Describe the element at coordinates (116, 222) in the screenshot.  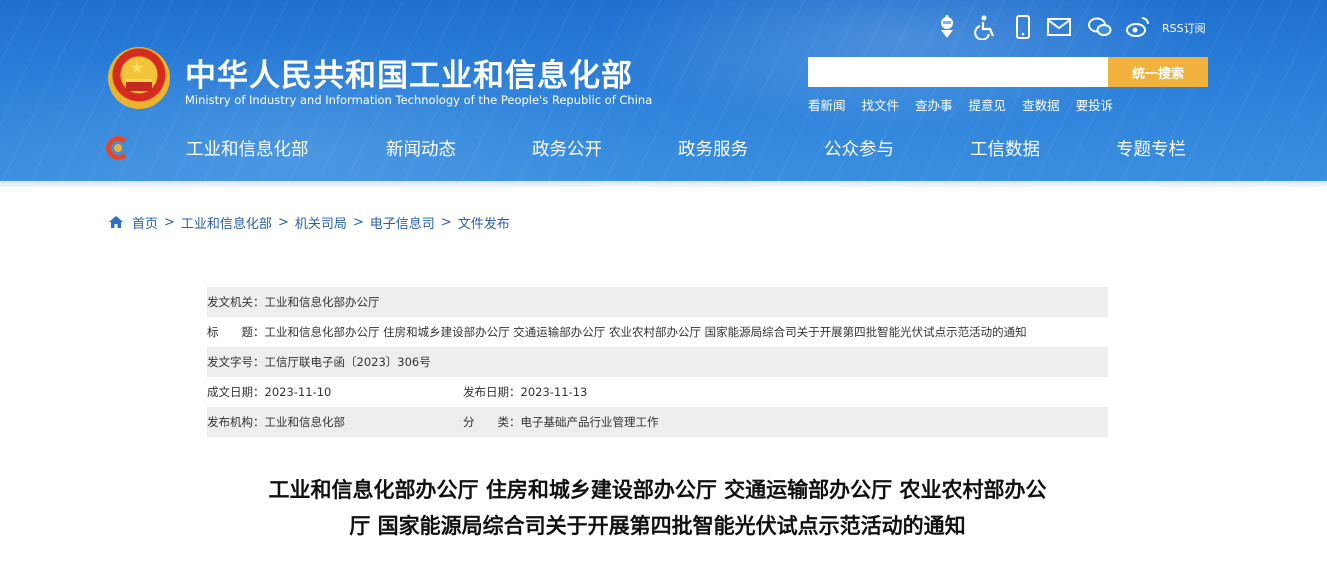
I see `home-icon` at that location.